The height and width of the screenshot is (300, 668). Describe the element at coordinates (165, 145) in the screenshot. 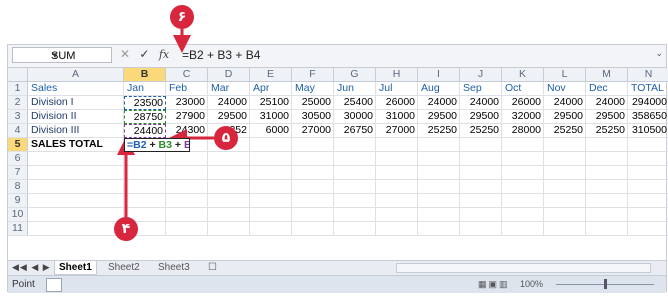

I see `ref-b3-token: B3` at that location.